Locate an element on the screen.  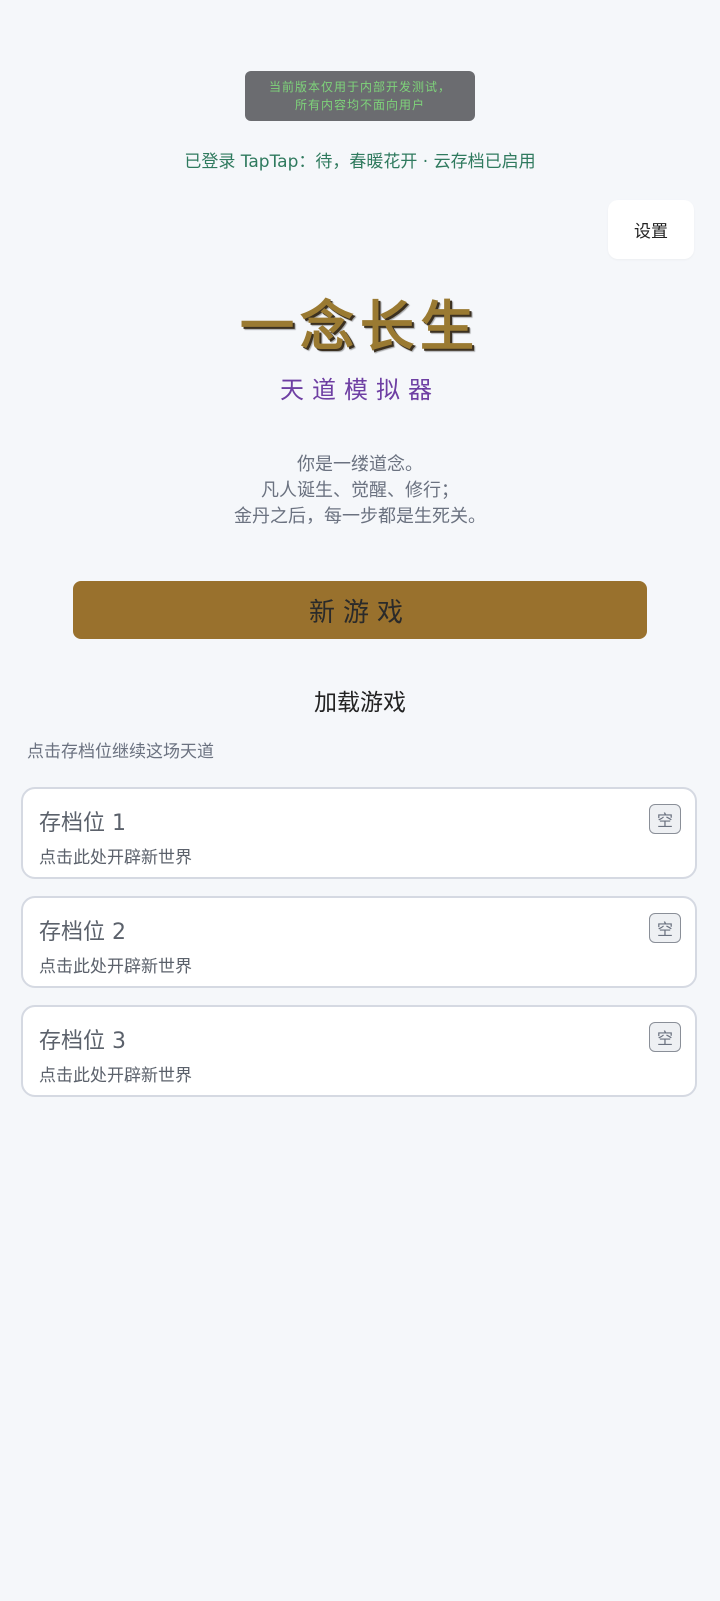
intro-line-1: 你是一缕道念。 is located at coordinates (360, 464).